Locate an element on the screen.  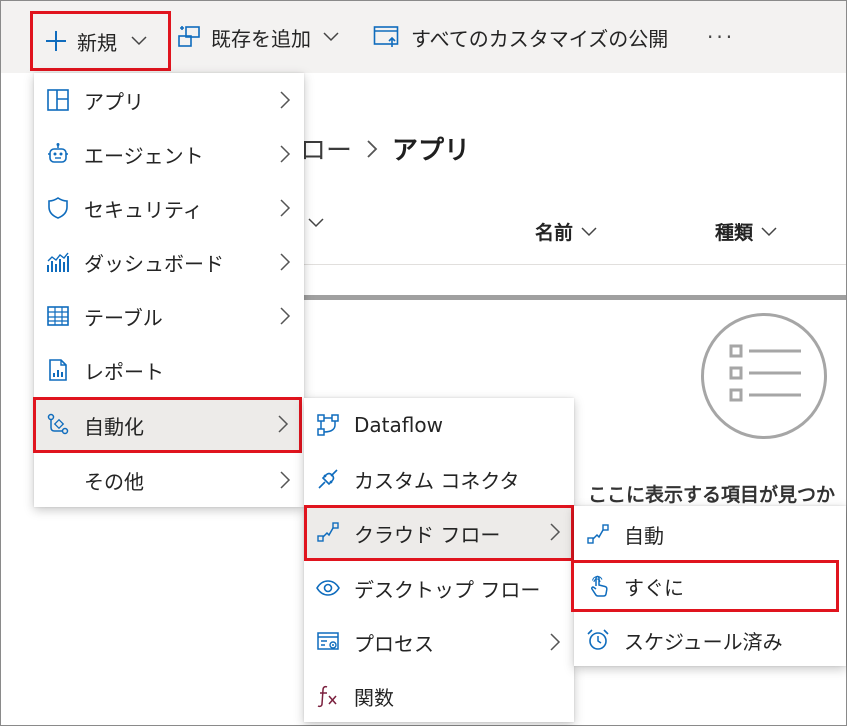
page-title: アプリ is located at coordinates (431, 151).